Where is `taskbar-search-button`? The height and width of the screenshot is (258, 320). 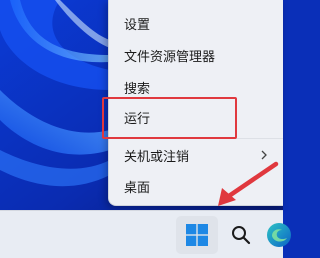 taskbar-search-button is located at coordinates (241, 235).